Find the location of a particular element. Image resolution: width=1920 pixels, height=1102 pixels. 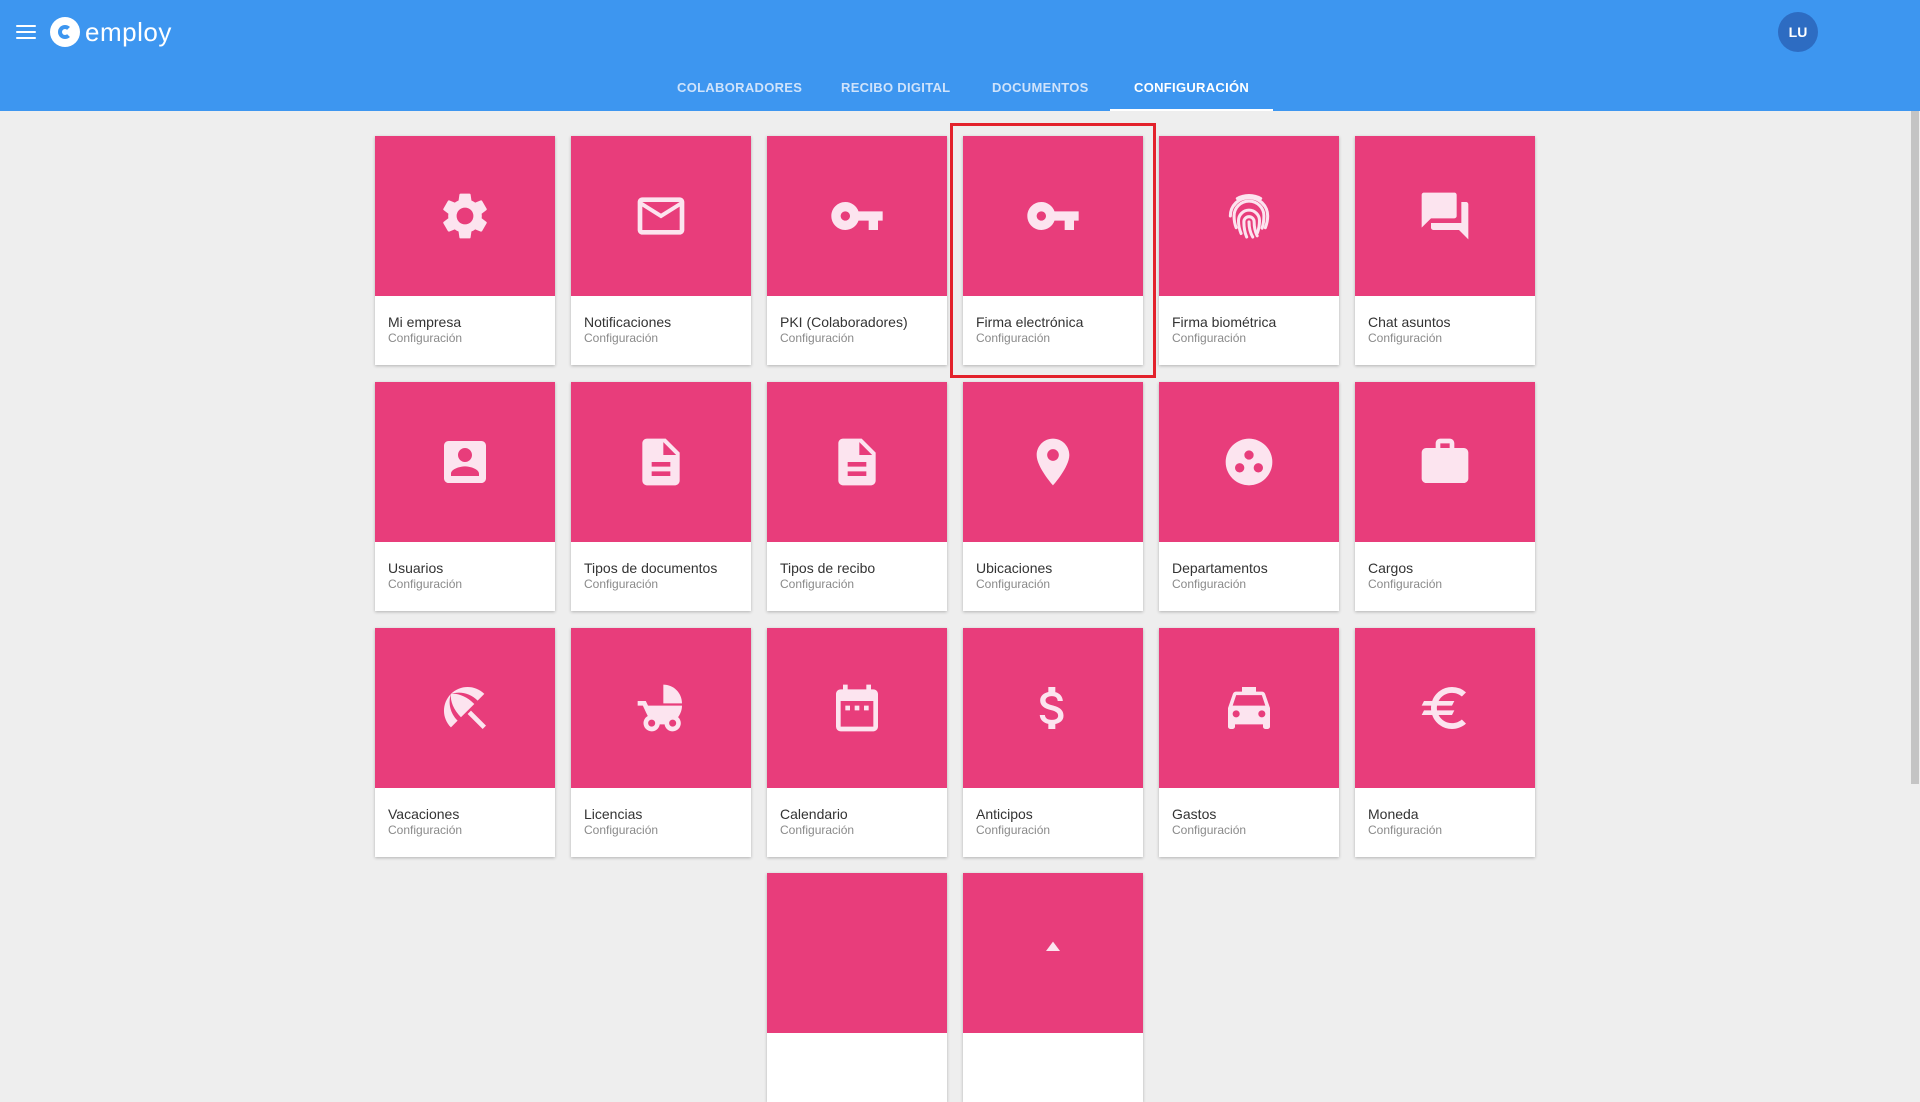

card-title: Chat asuntos is located at coordinates (1409, 322).